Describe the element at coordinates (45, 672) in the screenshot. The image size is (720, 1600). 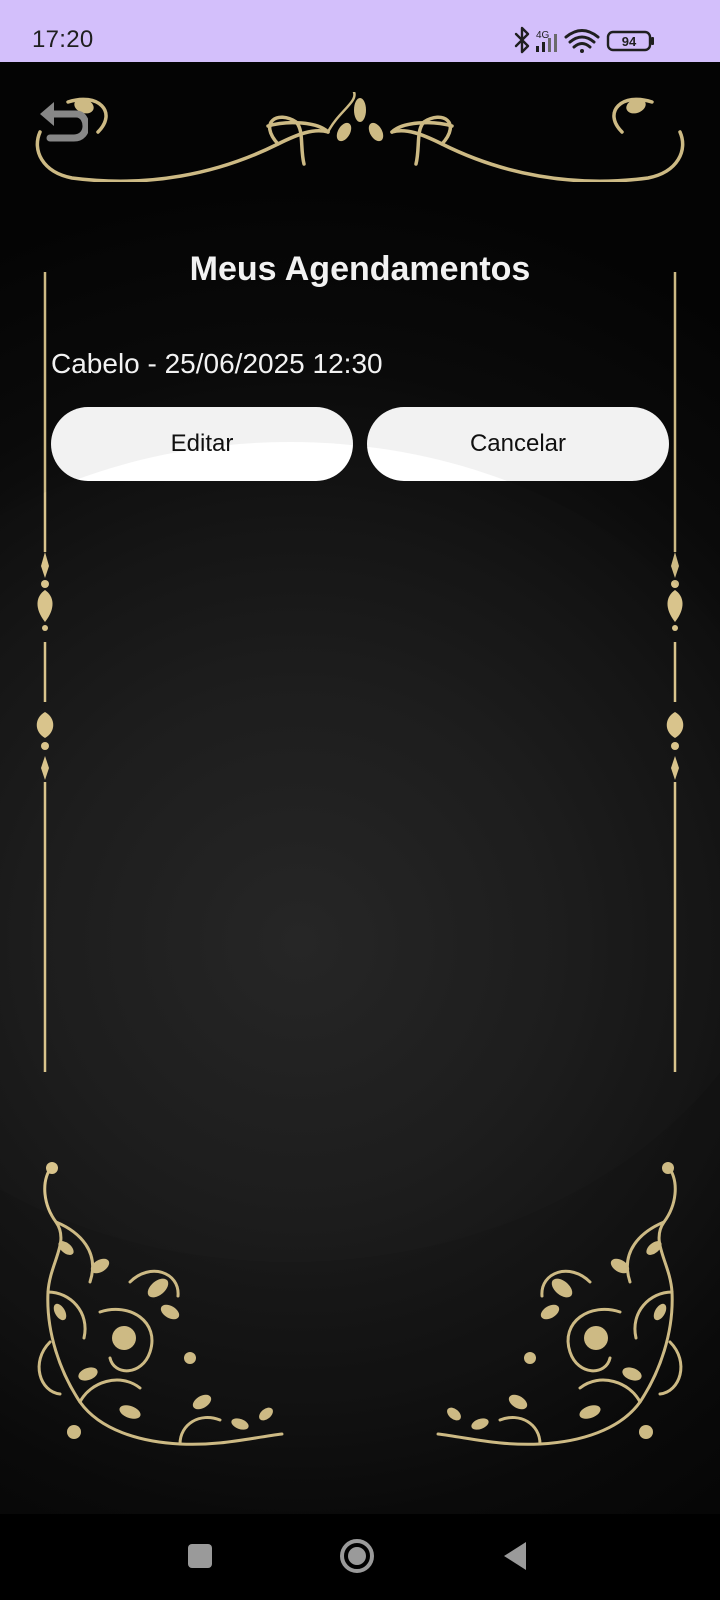
I see `left-border-ornament` at that location.